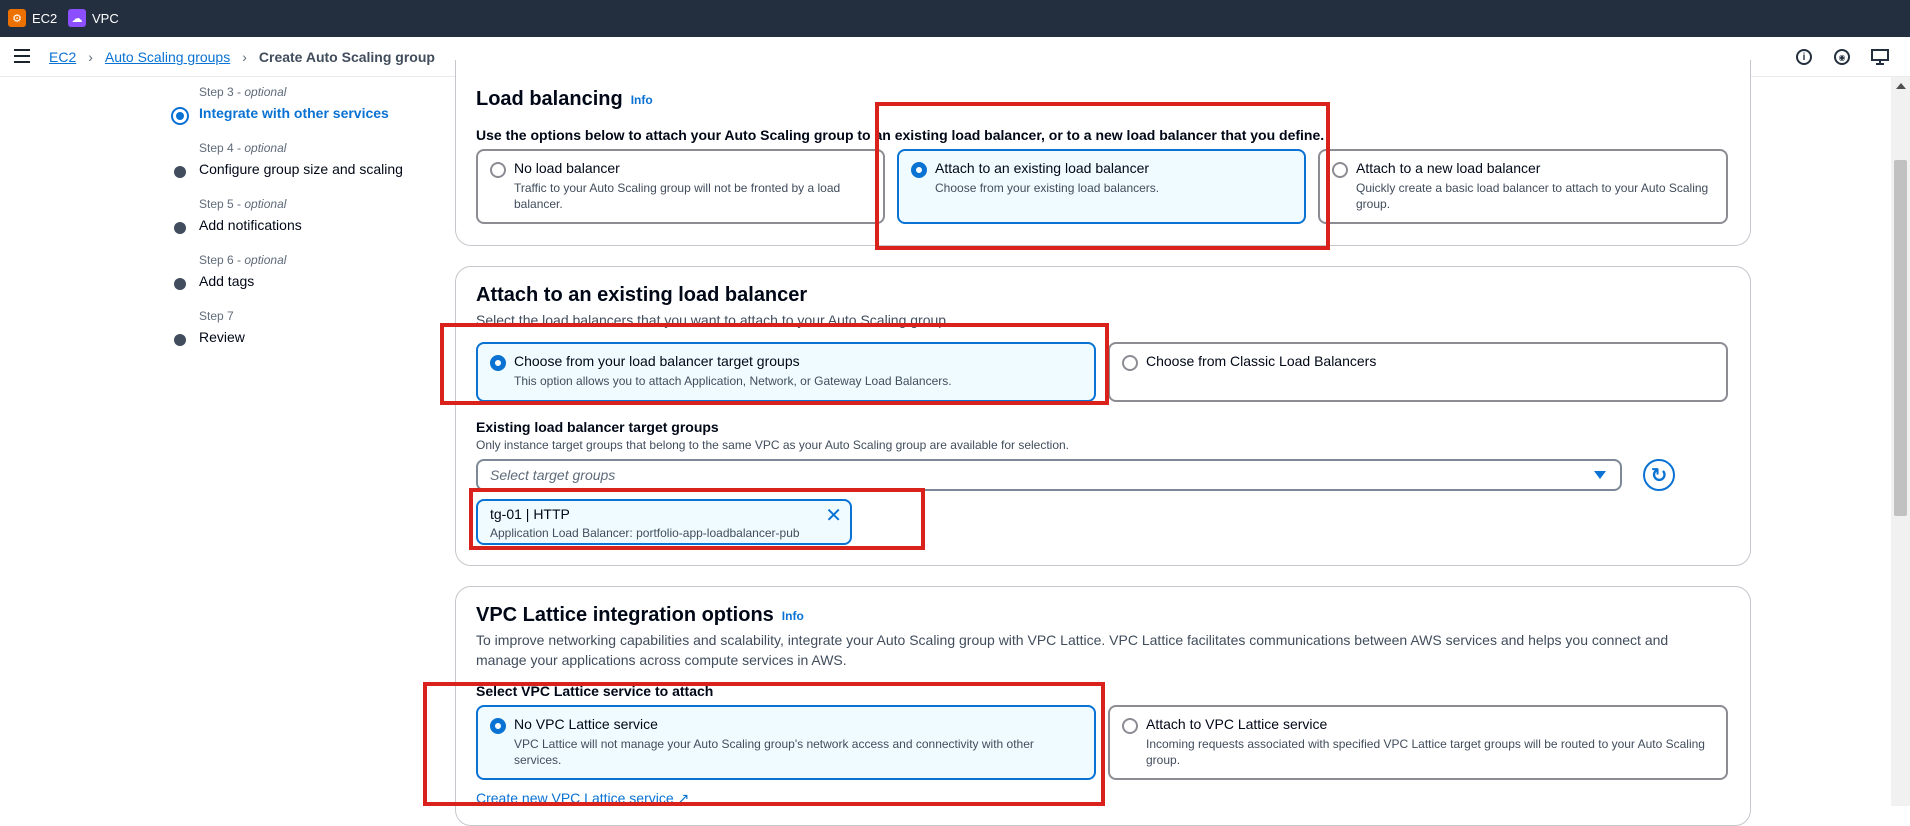 This screenshot has height=826, width=1910. I want to click on option-title: Choose from Classic Load Balancers, so click(1261, 361).